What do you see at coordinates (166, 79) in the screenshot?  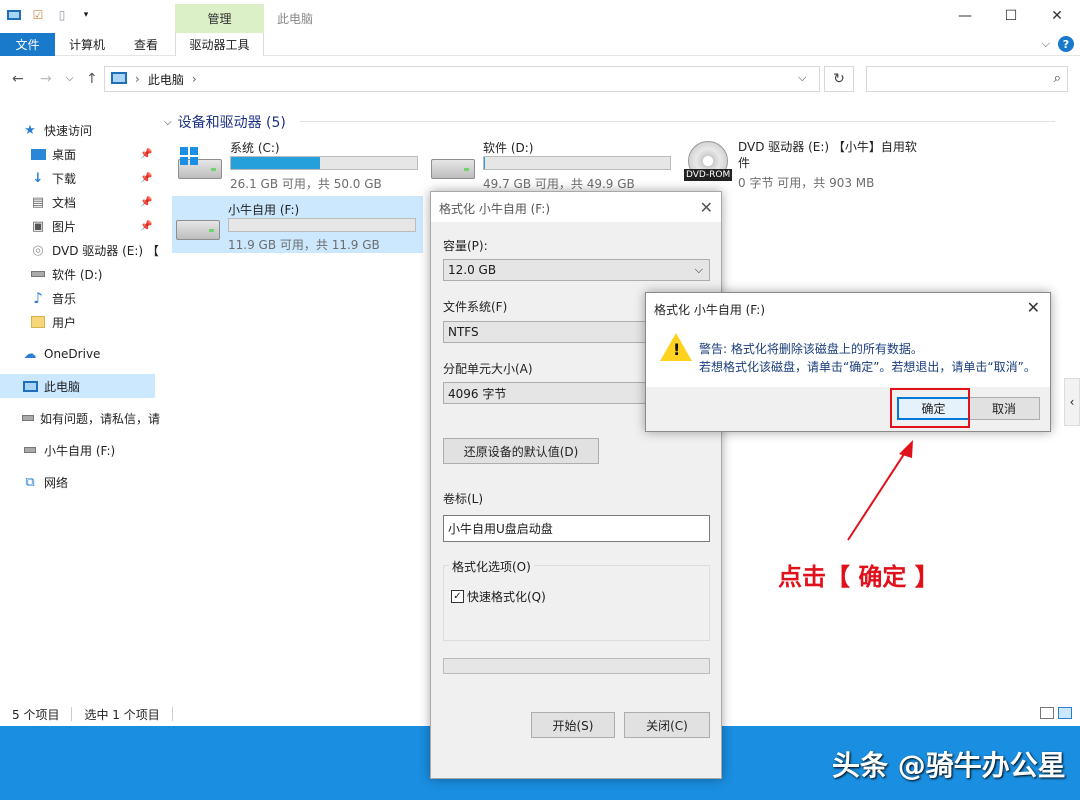 I see `address-path: 此电脑` at bounding box center [166, 79].